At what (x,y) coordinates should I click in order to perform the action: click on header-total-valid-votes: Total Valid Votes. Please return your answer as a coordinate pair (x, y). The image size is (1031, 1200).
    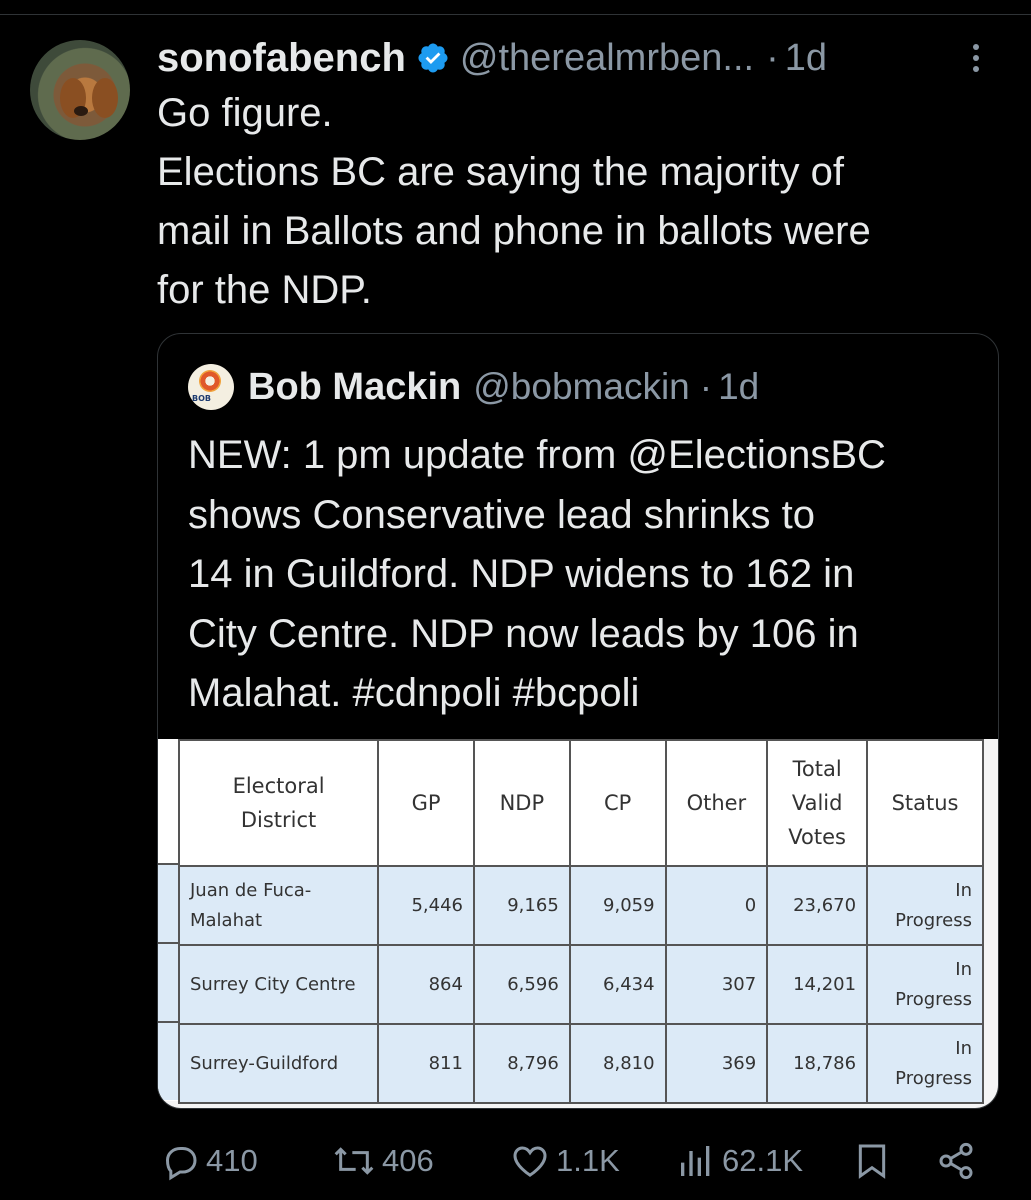
    Looking at the image, I should click on (817, 803).